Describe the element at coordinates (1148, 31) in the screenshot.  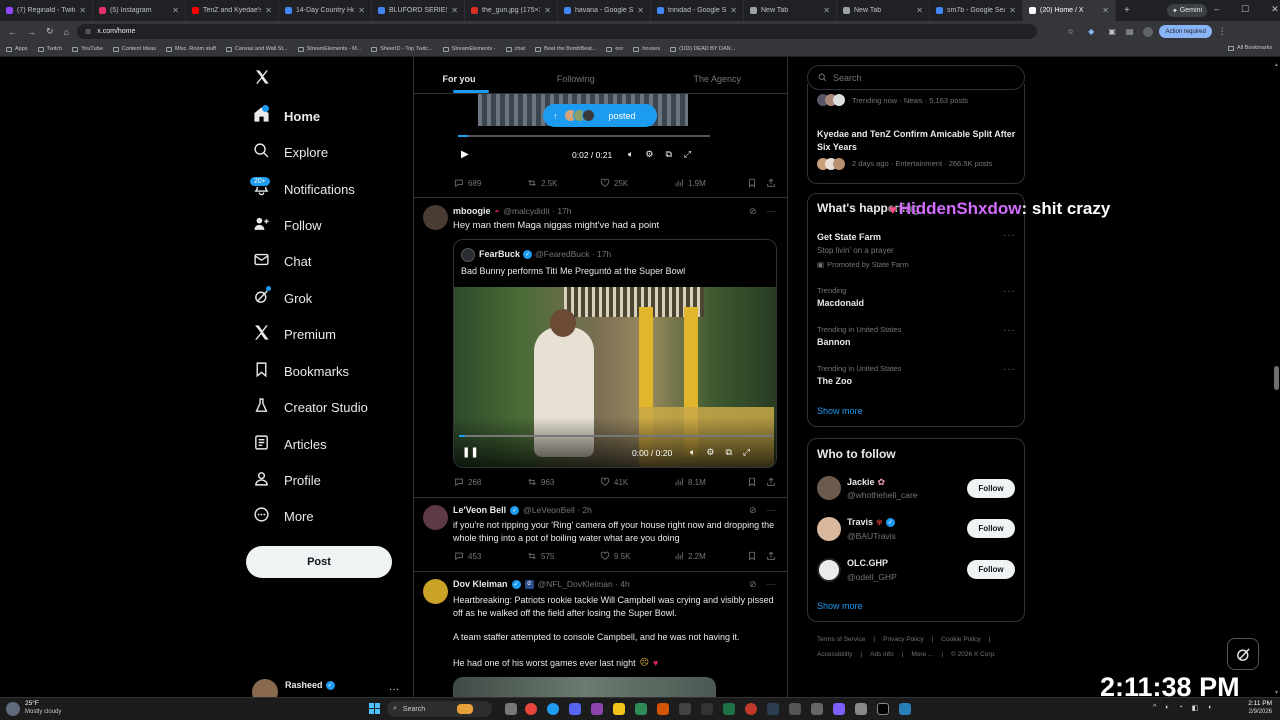
I see `profile-avatar` at that location.